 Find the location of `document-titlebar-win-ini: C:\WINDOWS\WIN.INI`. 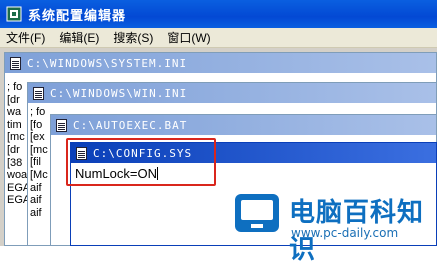

document-titlebar-win-ini: C:\WINDOWS\WIN.INI is located at coordinates (232, 93).